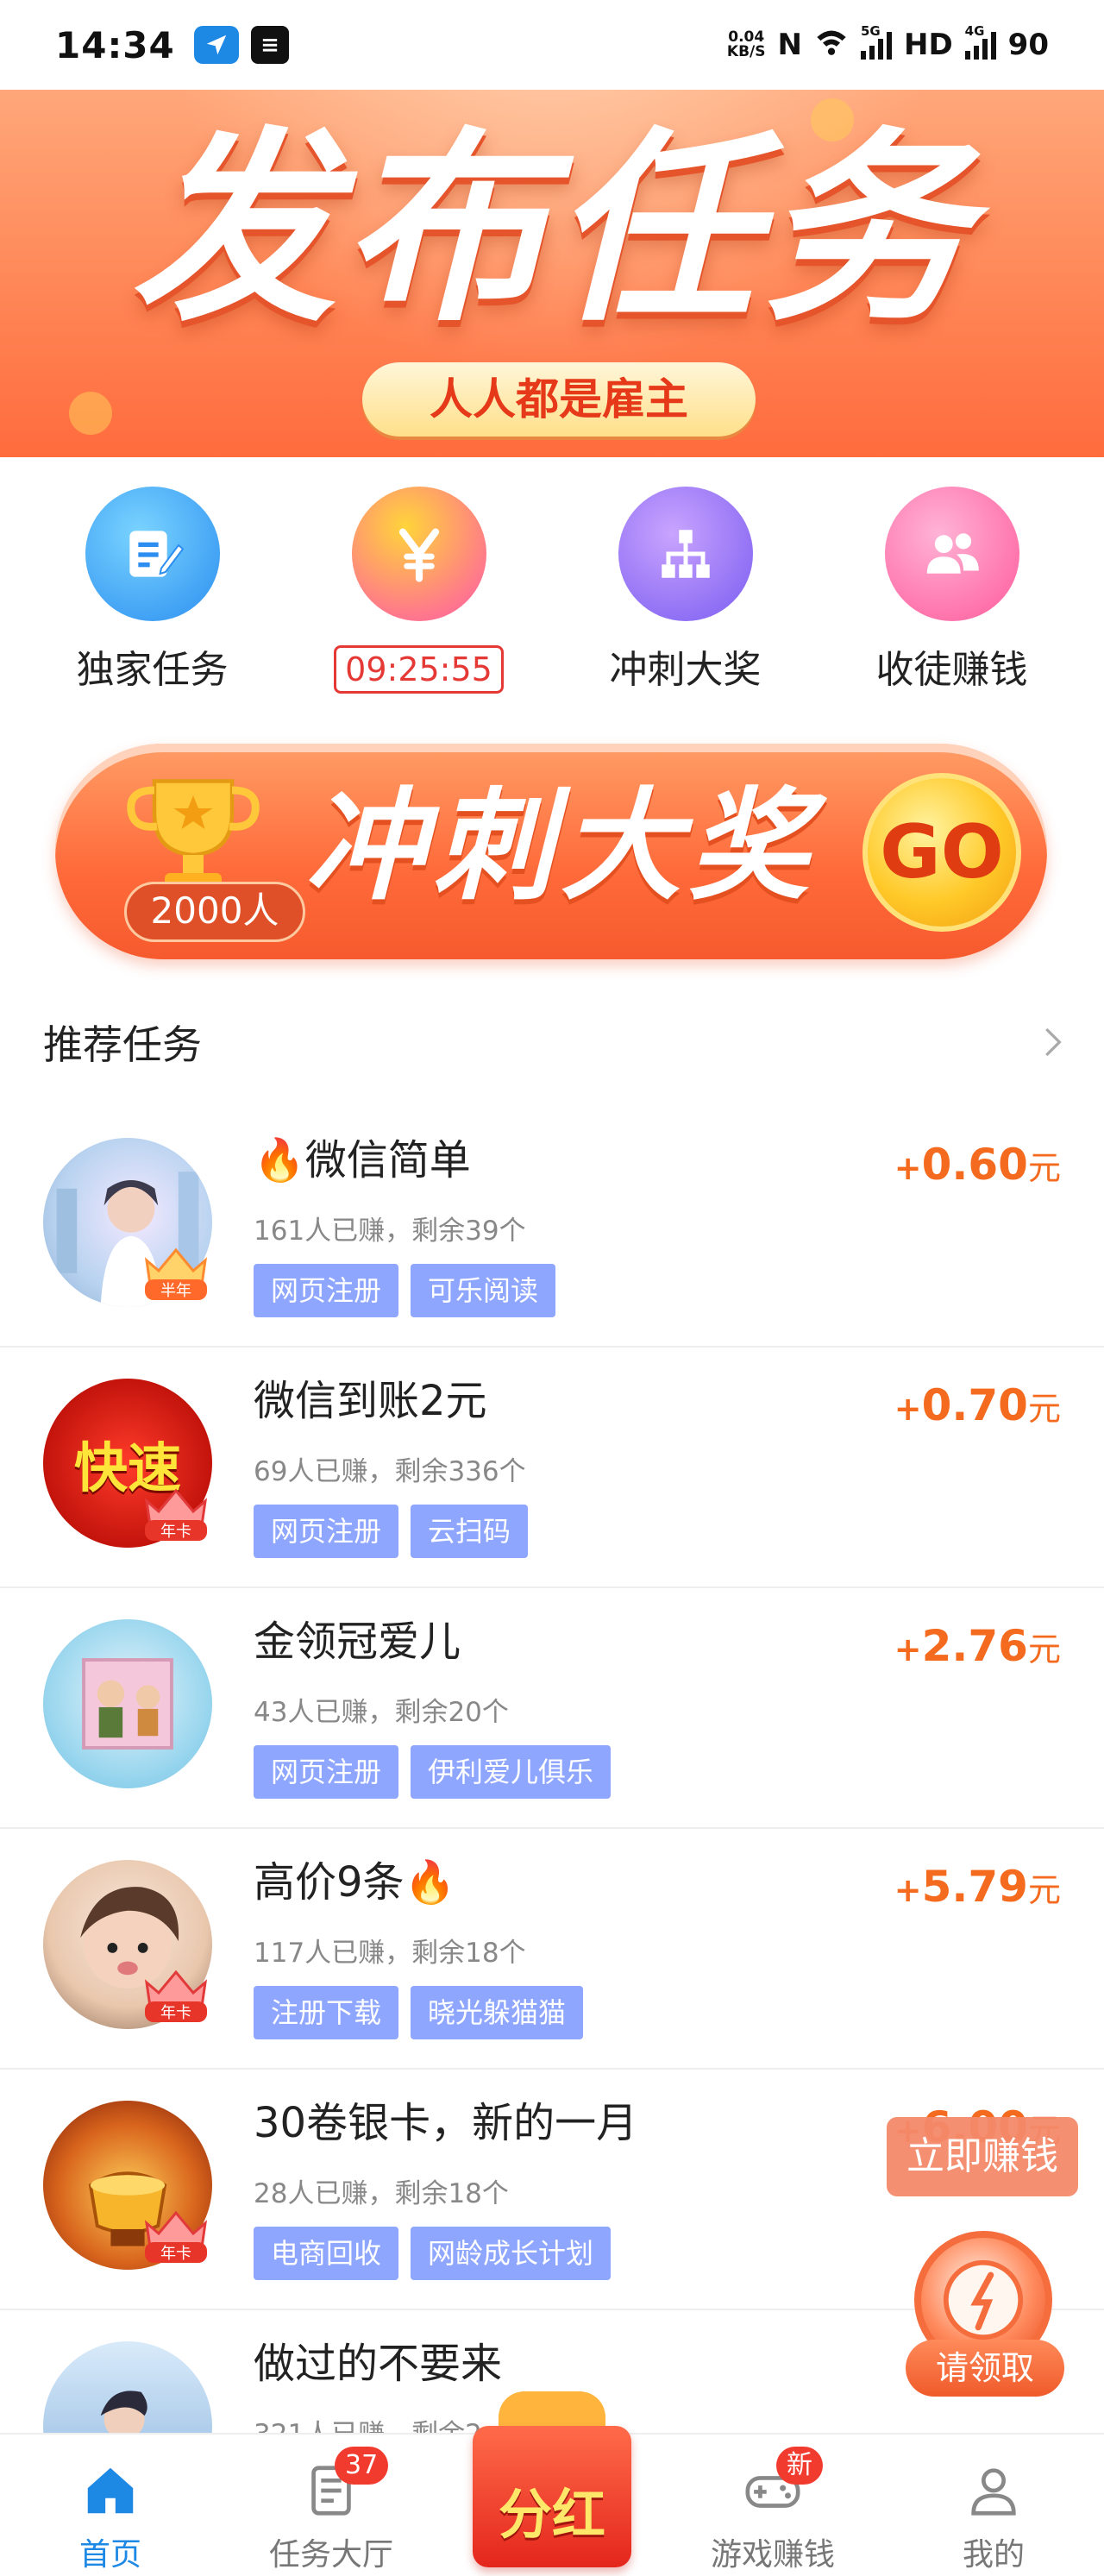 This screenshot has width=1104, height=2576. Describe the element at coordinates (800, 2466) in the screenshot. I see `game-new-badge: 新` at that location.